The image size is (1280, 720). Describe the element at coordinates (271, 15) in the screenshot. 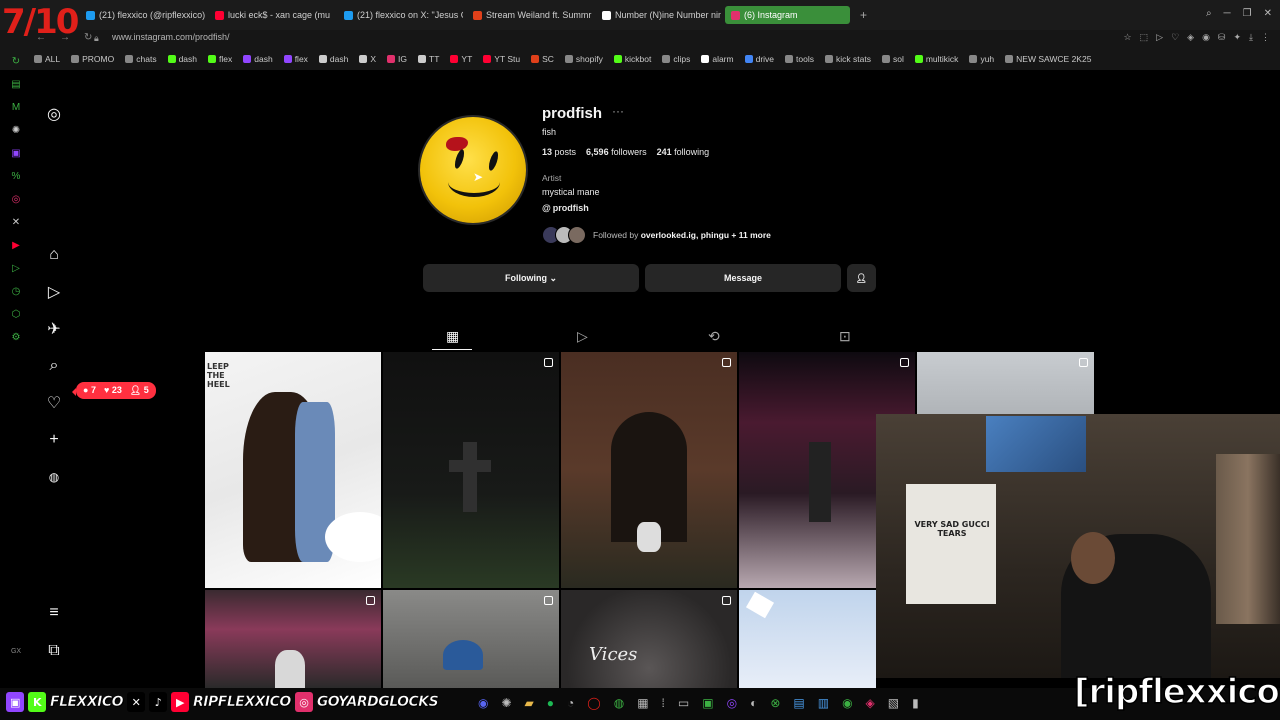

I see `browser-tab: lucki eck$ - xan cage (mu` at that location.